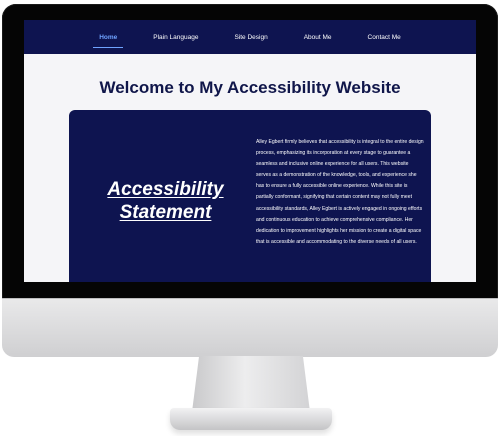 This screenshot has width=500, height=436. What do you see at coordinates (108, 40) in the screenshot?
I see `nav-item-home: Home` at bounding box center [108, 40].